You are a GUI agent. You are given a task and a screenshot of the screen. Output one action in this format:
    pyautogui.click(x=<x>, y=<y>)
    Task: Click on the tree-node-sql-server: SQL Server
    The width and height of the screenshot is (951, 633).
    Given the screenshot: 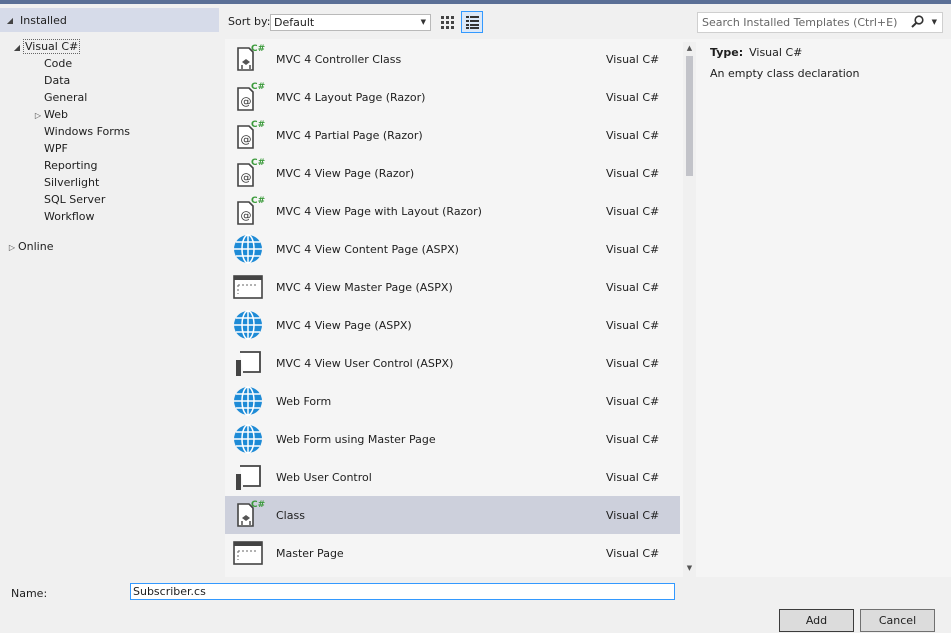 What is the action you would take?
    pyautogui.click(x=68, y=199)
    